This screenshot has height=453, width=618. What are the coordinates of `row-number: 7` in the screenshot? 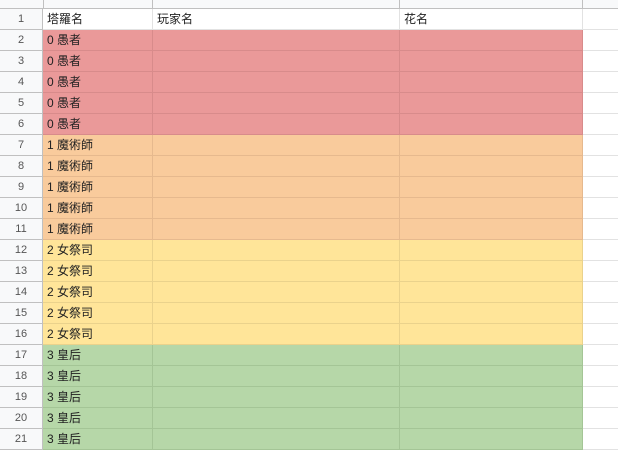 It's located at (21, 145).